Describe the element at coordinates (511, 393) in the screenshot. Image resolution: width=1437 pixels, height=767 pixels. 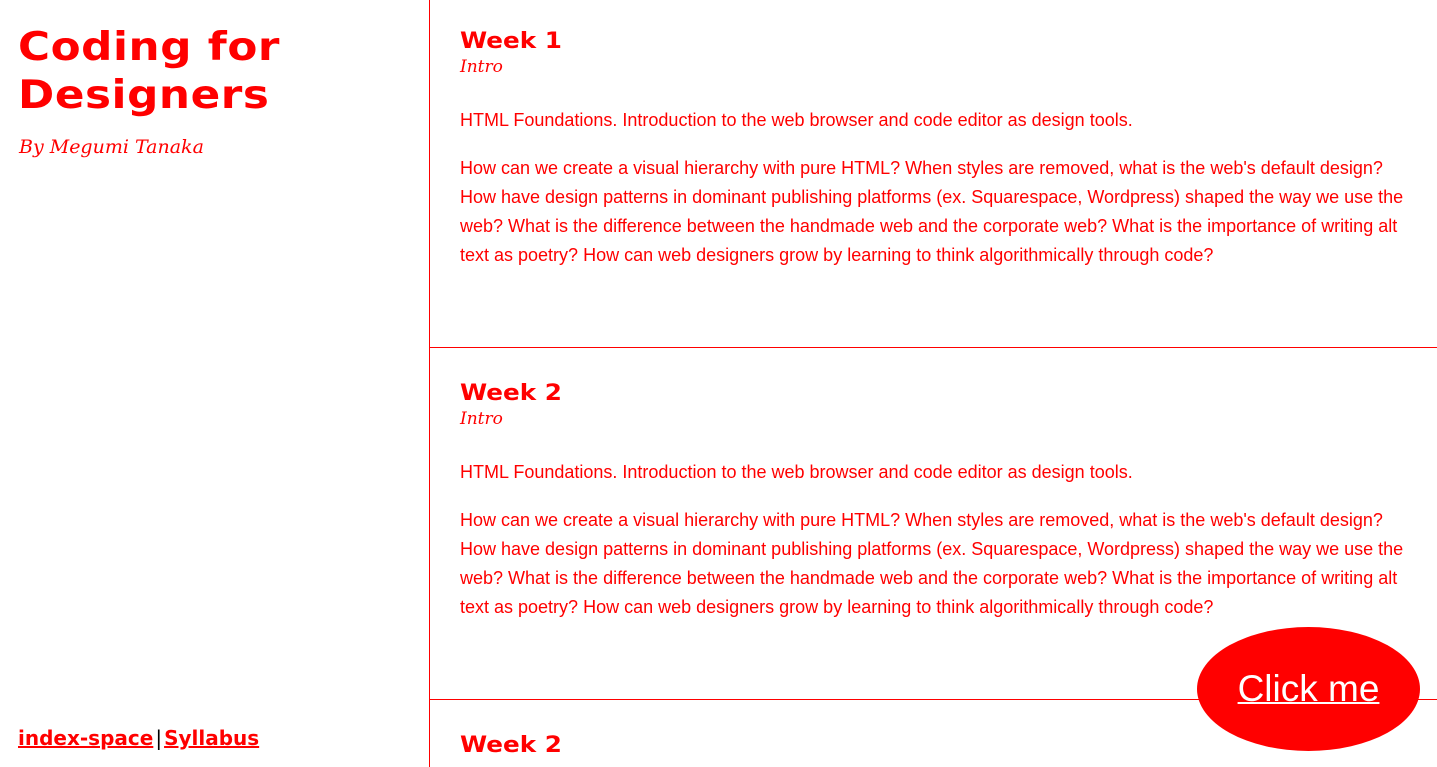
I see `week-title: Week 2` at that location.